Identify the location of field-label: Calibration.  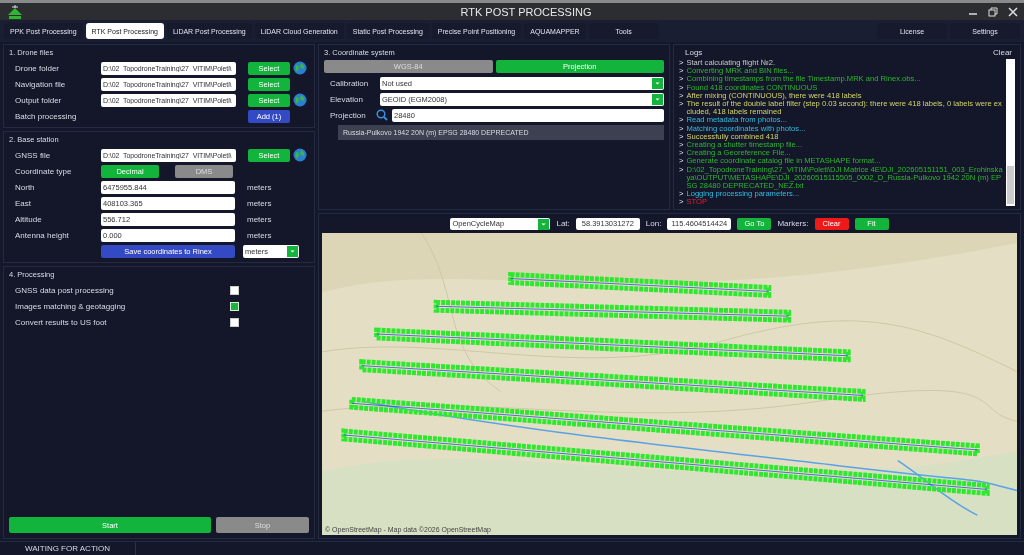
(349, 83).